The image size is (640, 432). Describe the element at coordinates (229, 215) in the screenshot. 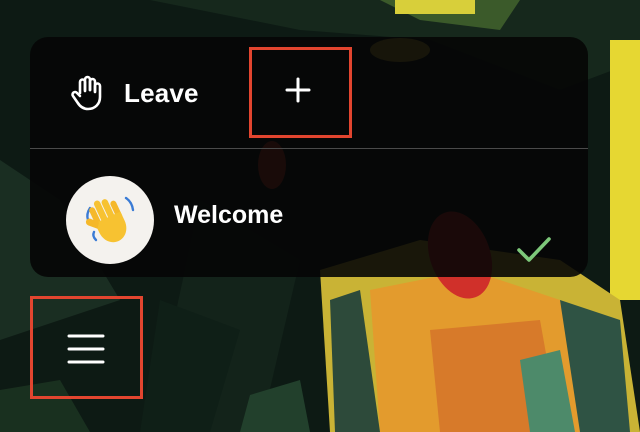

I see `room-name: Welcome` at that location.